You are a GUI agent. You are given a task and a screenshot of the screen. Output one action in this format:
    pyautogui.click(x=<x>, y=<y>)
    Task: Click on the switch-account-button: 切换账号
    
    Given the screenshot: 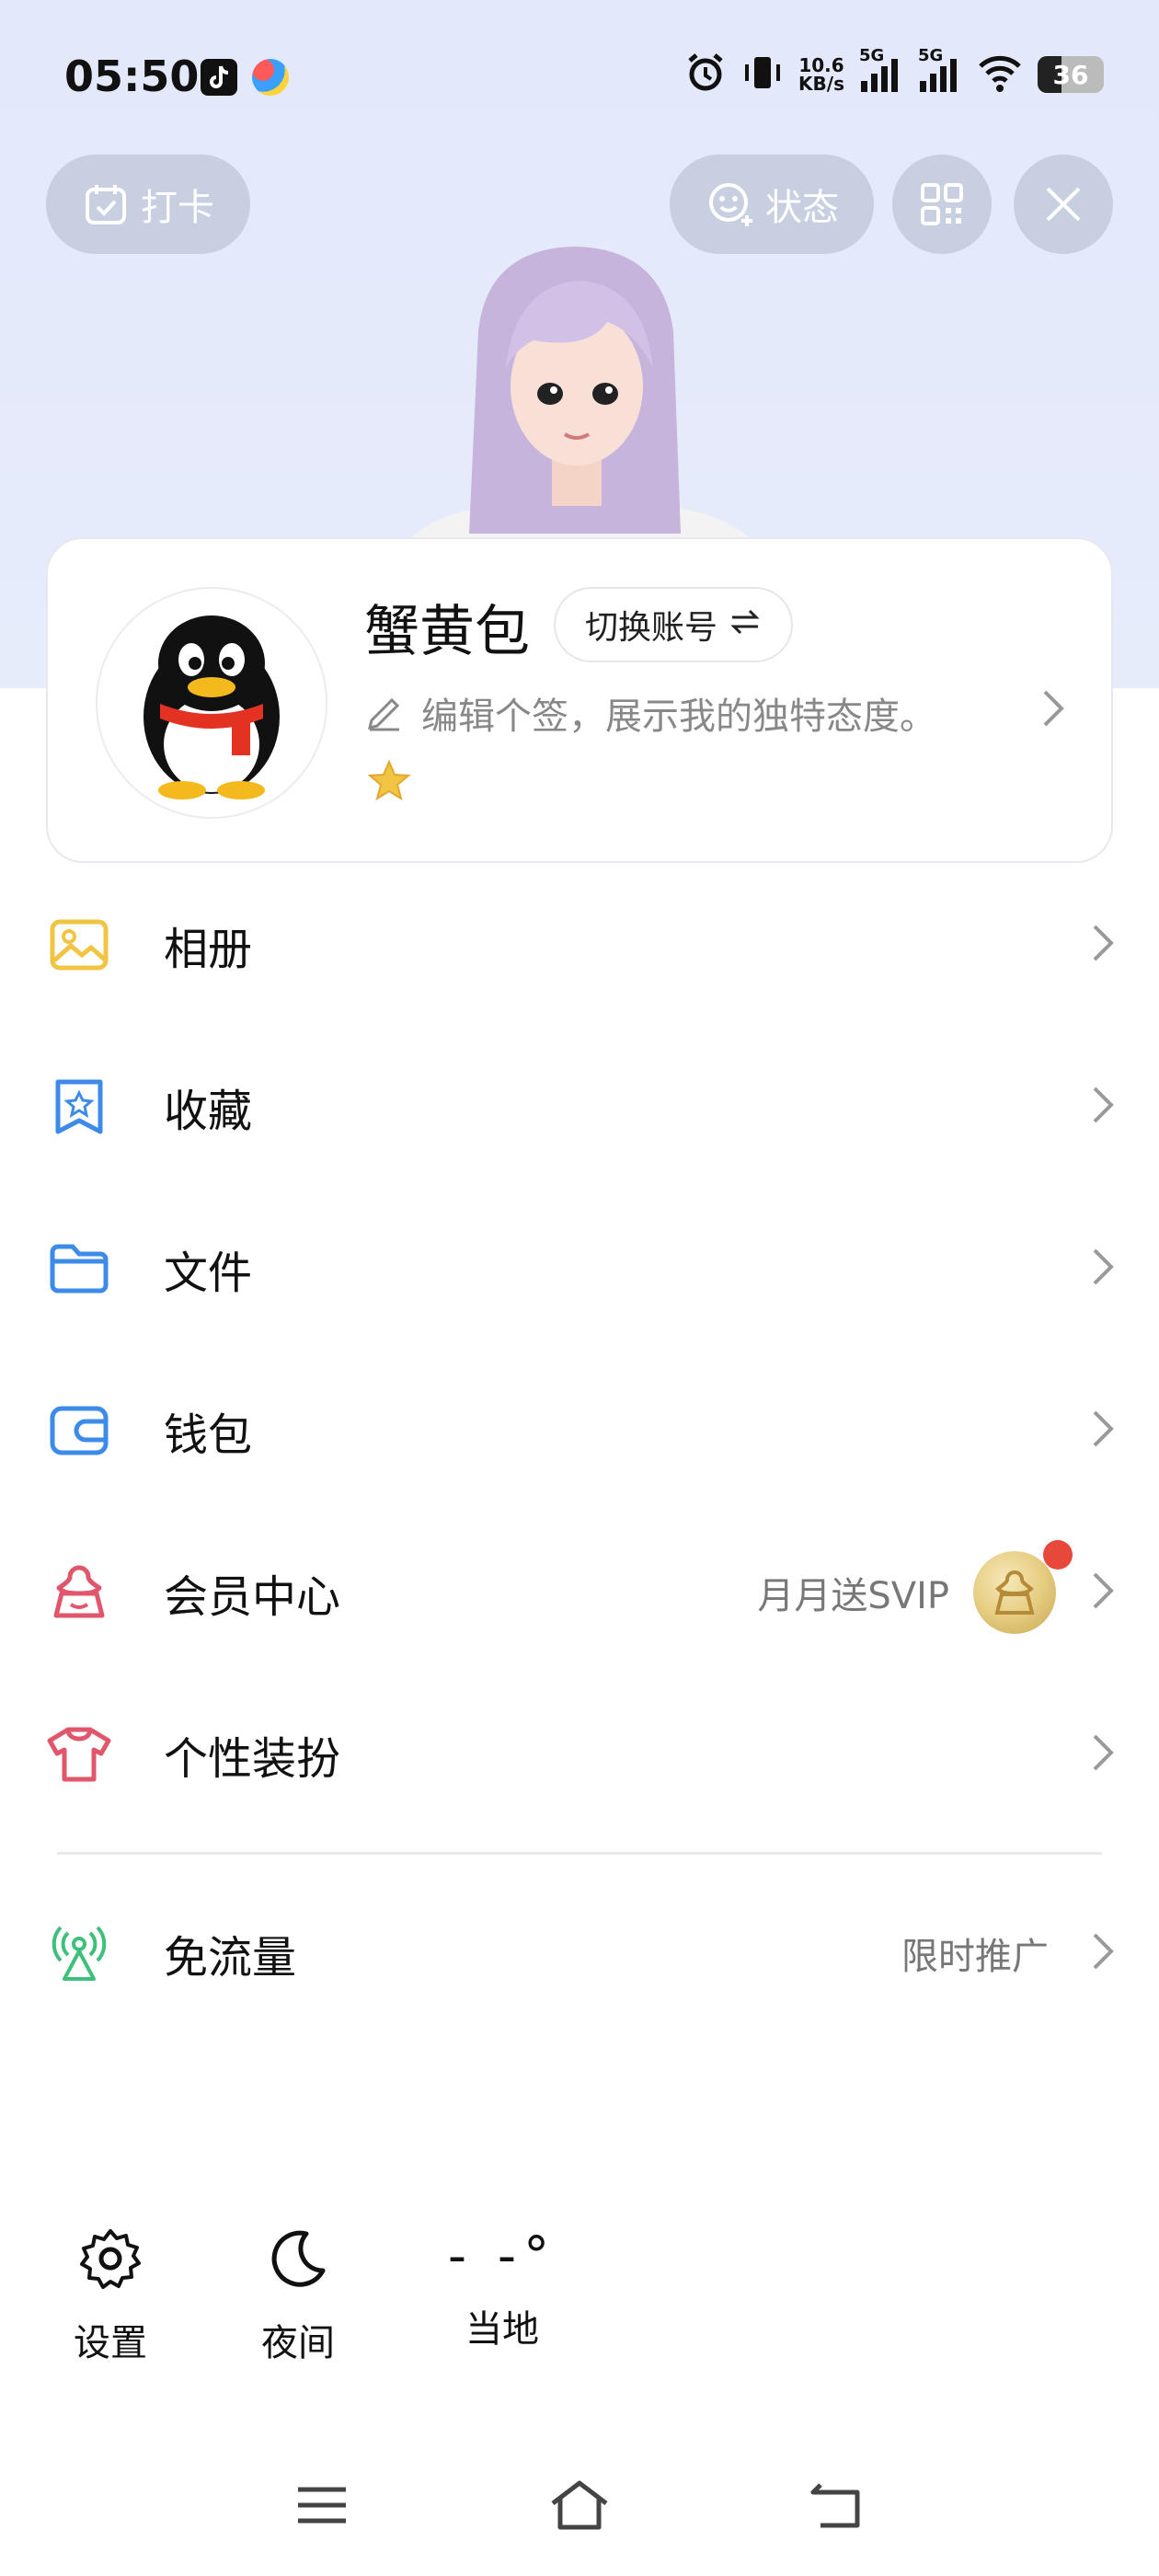 What is the action you would take?
    pyautogui.click(x=674, y=624)
    